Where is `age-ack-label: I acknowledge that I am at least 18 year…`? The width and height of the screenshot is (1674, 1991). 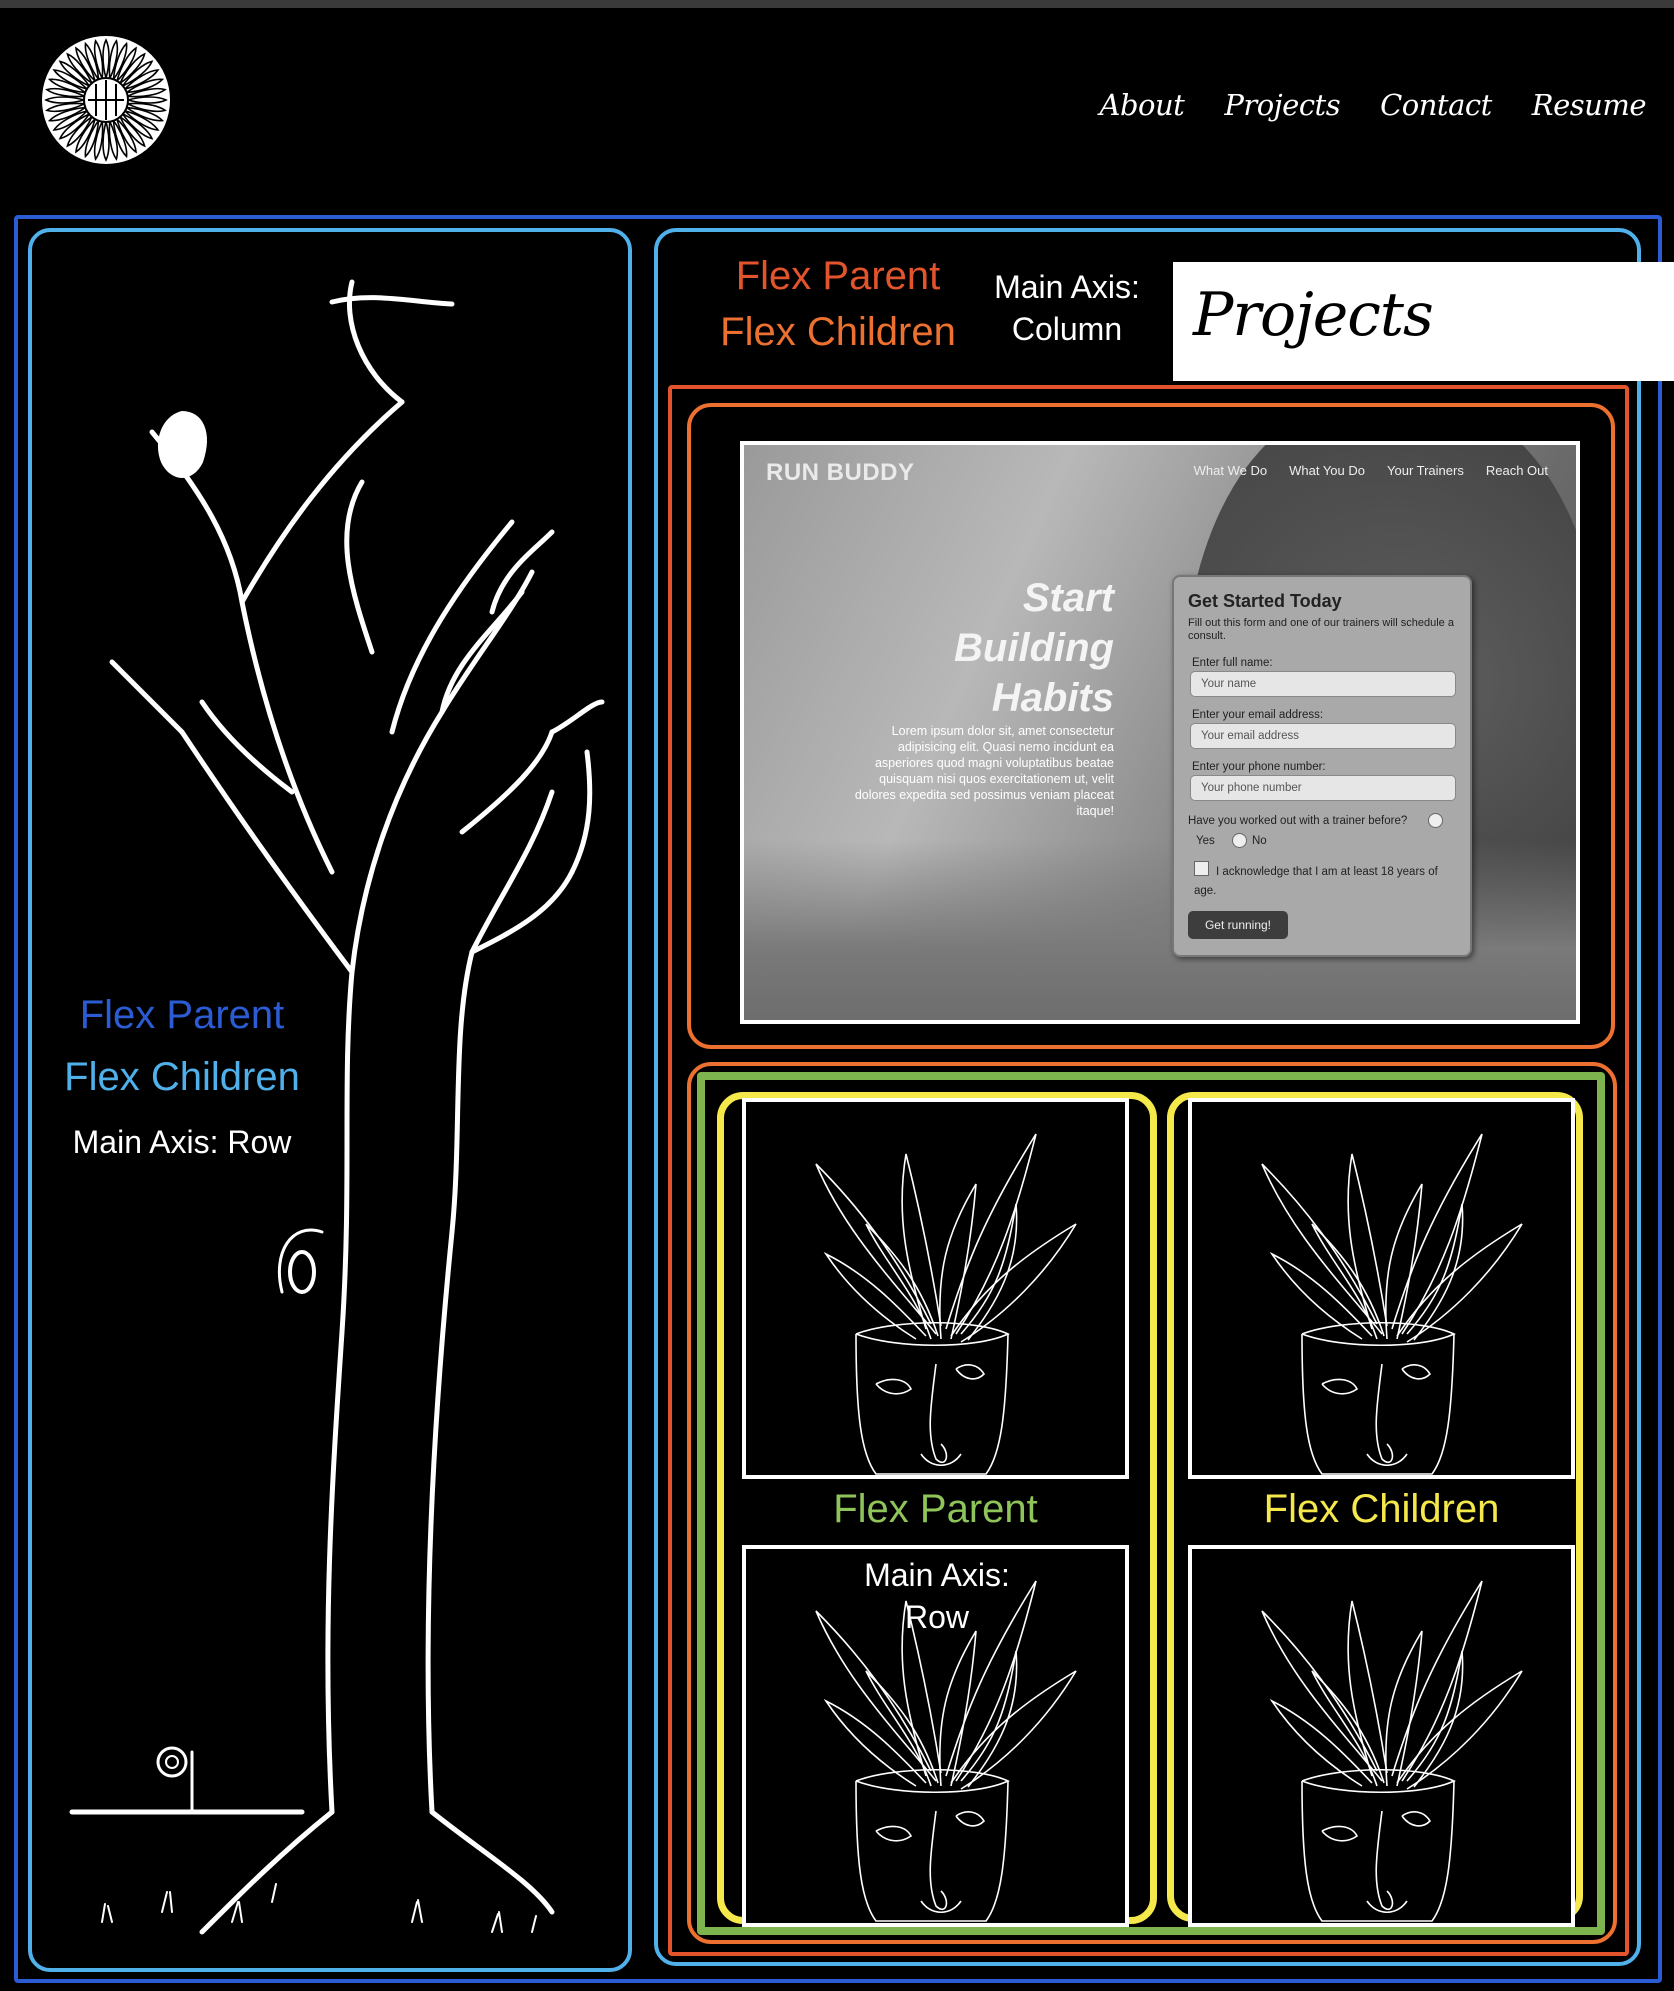 age-ack-label: I acknowledge that I am at least 18 year… is located at coordinates (1316, 881).